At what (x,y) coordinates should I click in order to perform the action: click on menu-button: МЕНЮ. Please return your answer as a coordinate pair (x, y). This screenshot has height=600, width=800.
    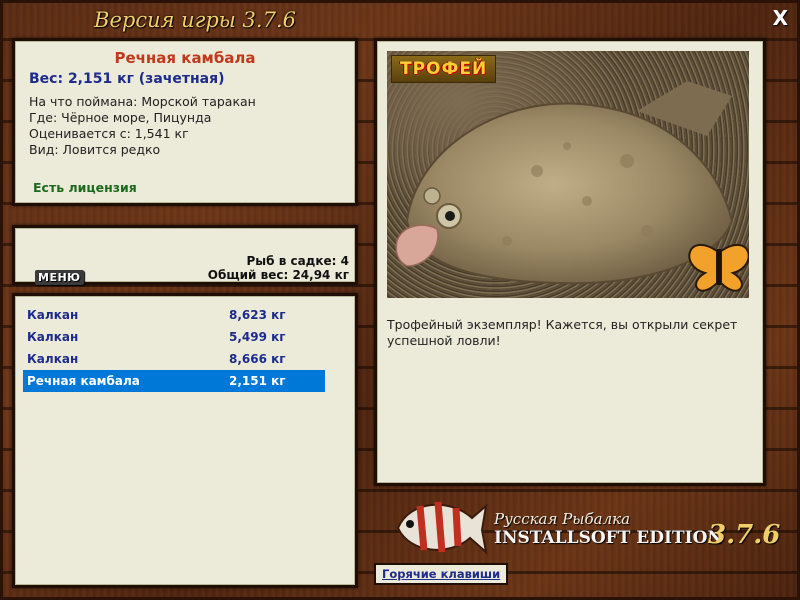
    Looking at the image, I should click on (59, 277).